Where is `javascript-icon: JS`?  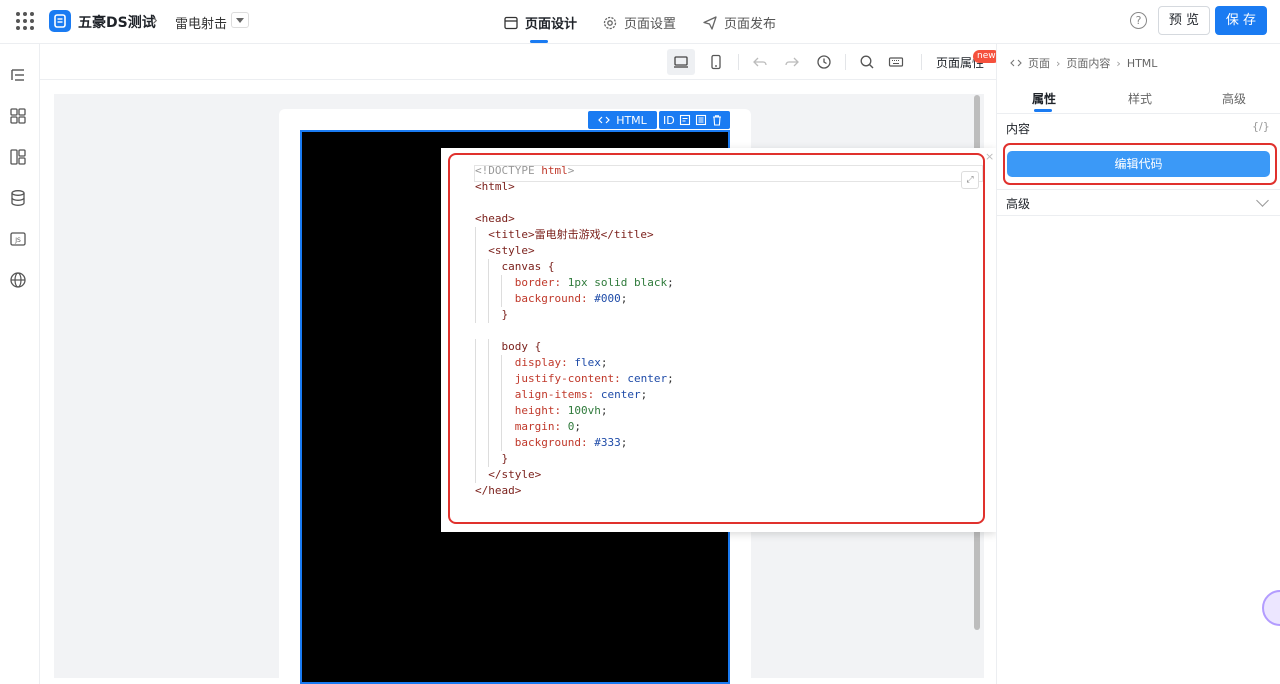
javascript-icon: JS is located at coordinates (18, 239).